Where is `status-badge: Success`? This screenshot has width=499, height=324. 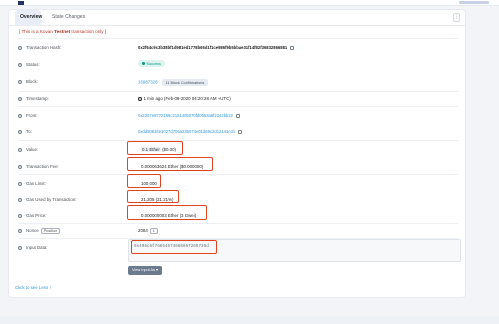 status-badge: Success is located at coordinates (151, 63).